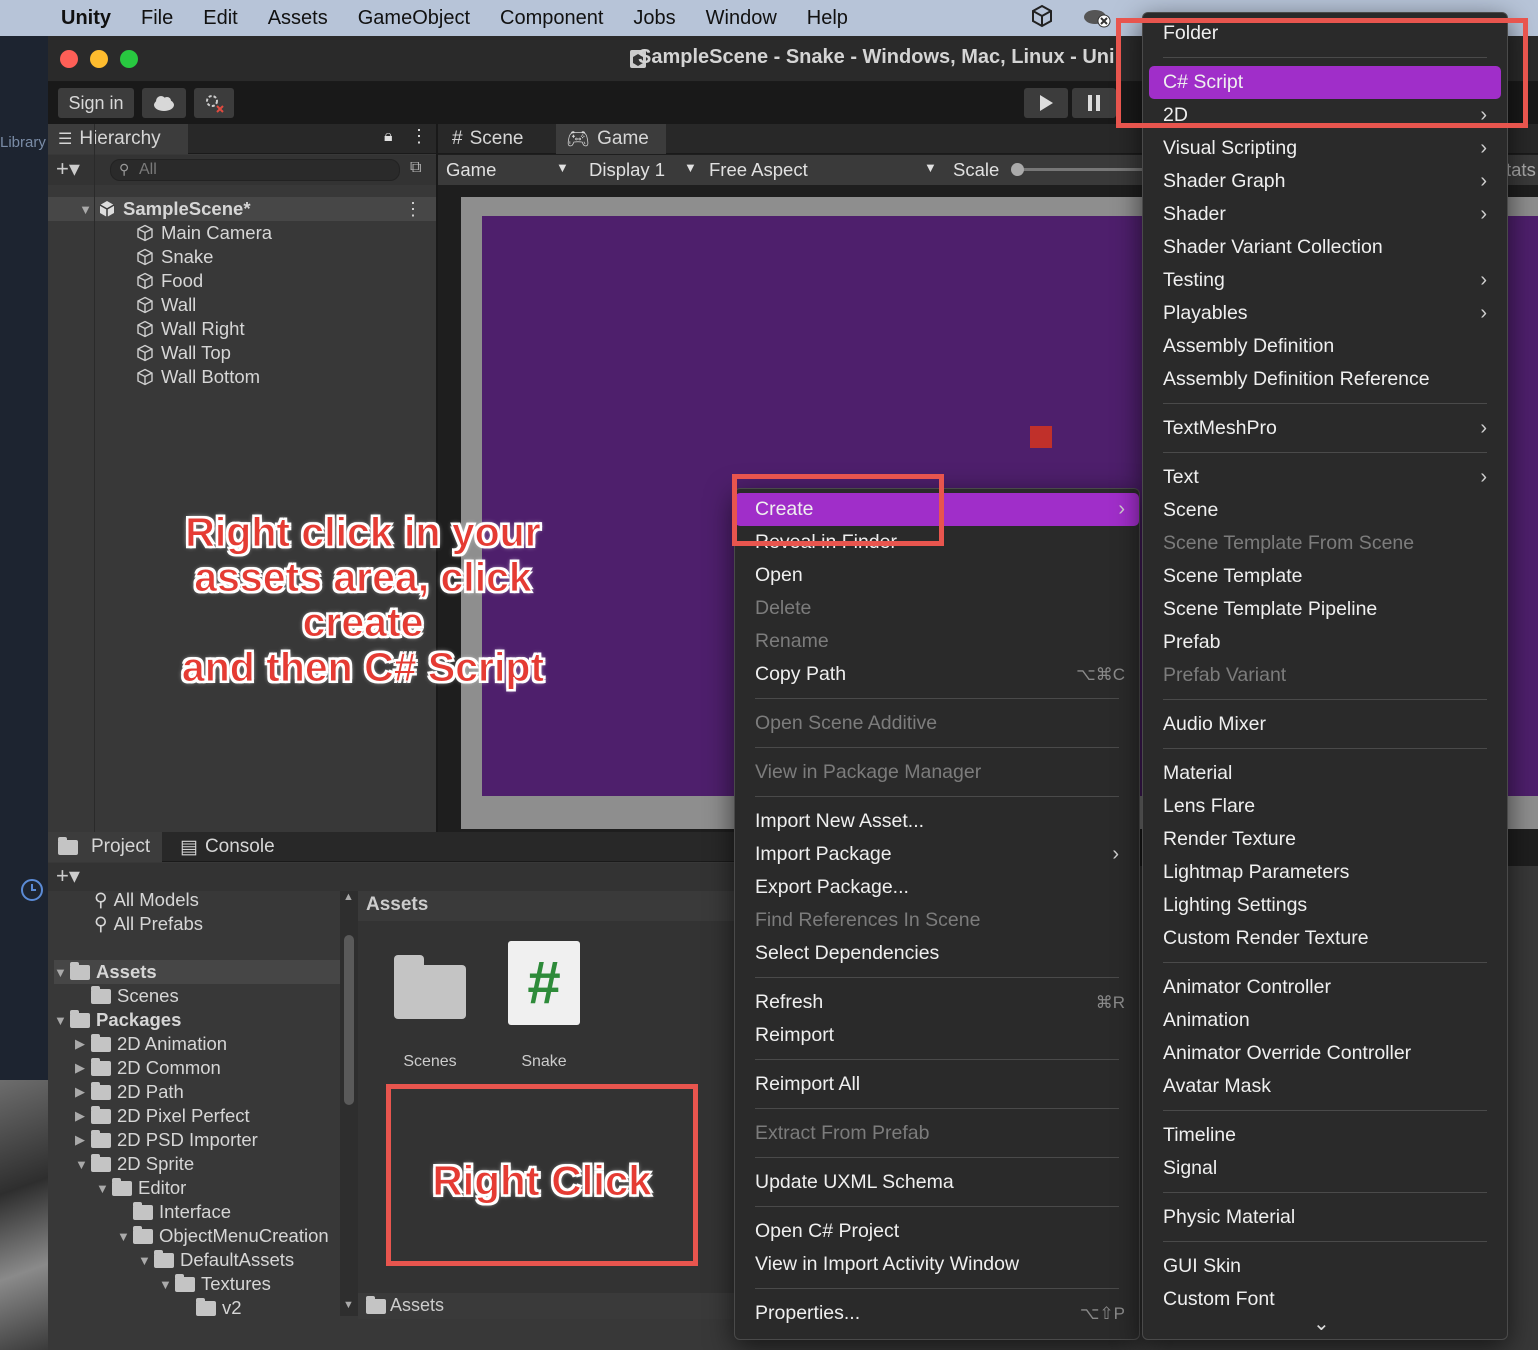 This screenshot has height=1350, width=1538. What do you see at coordinates (419, 136) in the screenshot?
I see `more-options-icon: ⋮` at bounding box center [419, 136].